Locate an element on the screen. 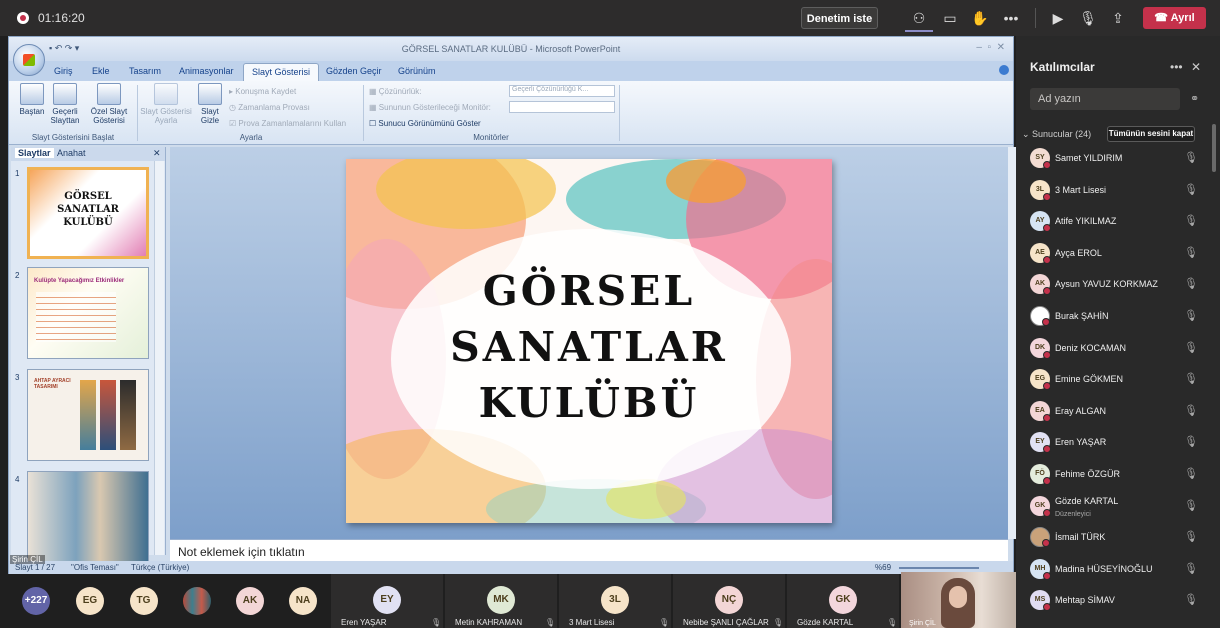  presenter-view-checkbox: ☐ Sunucu Görünümünü Göster is located at coordinates (425, 123).